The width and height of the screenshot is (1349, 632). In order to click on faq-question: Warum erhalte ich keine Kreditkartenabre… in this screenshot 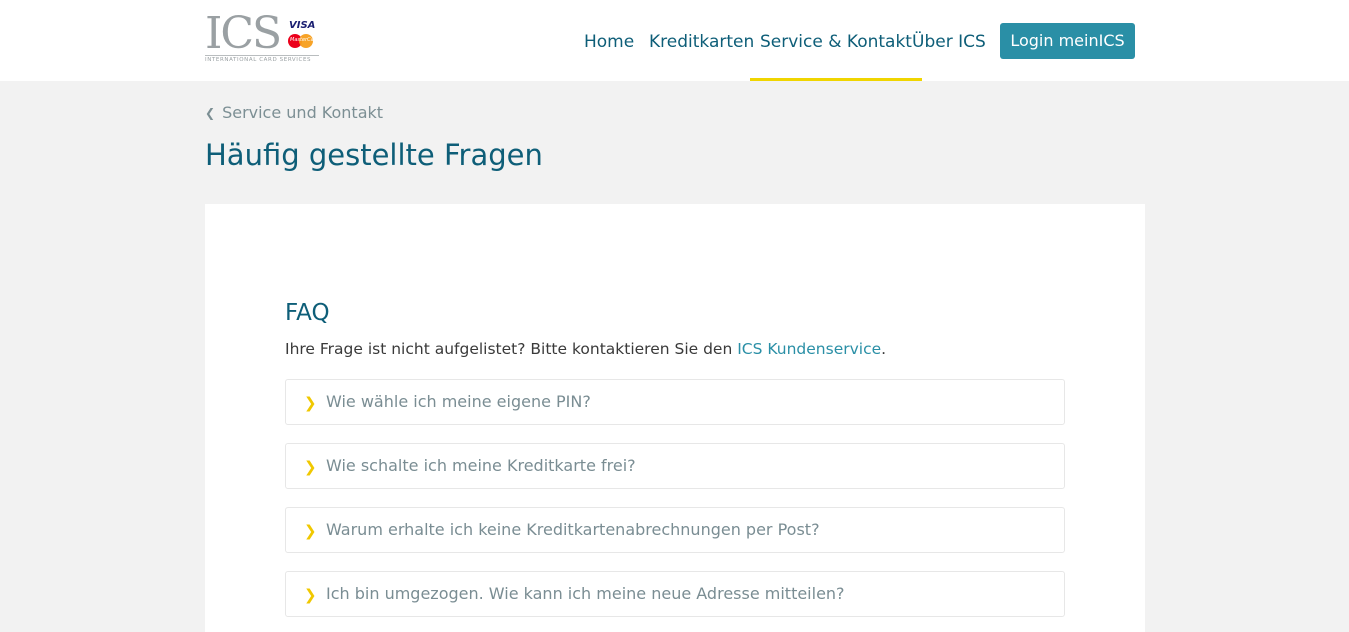, I will do `click(573, 529)`.